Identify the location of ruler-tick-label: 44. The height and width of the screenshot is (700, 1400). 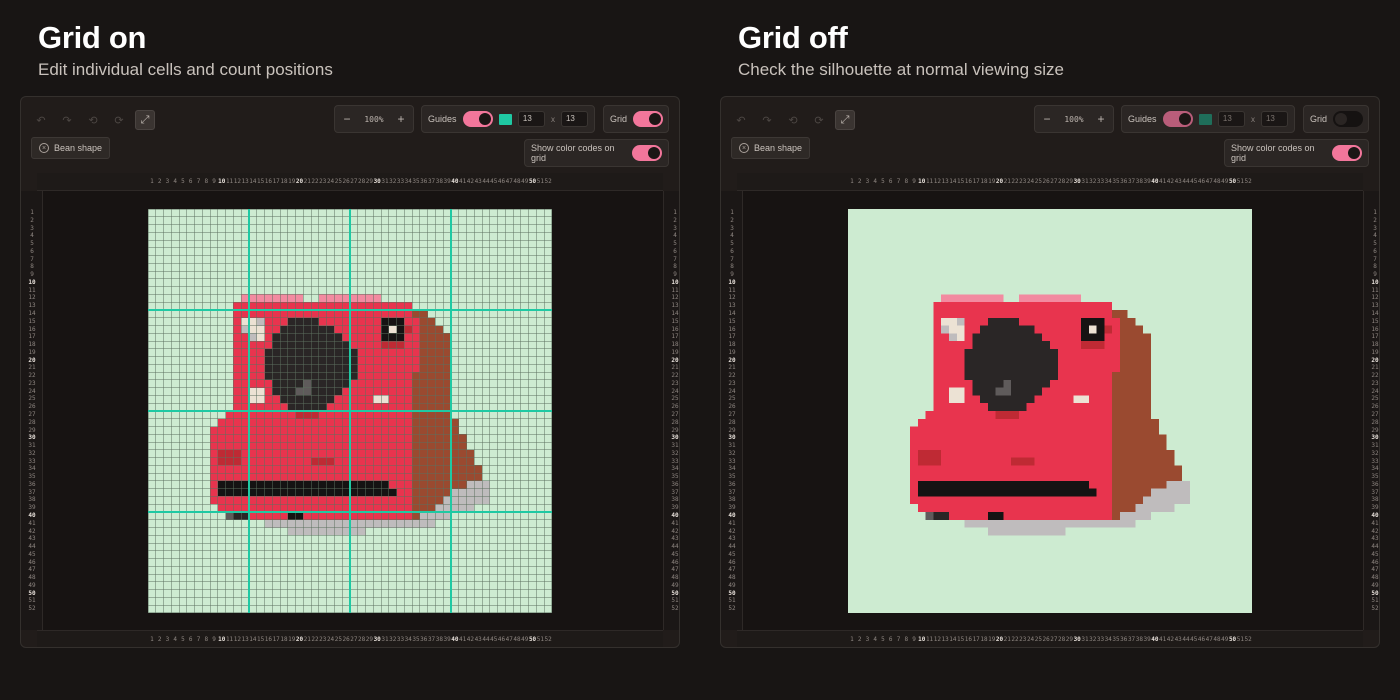
(675, 547).